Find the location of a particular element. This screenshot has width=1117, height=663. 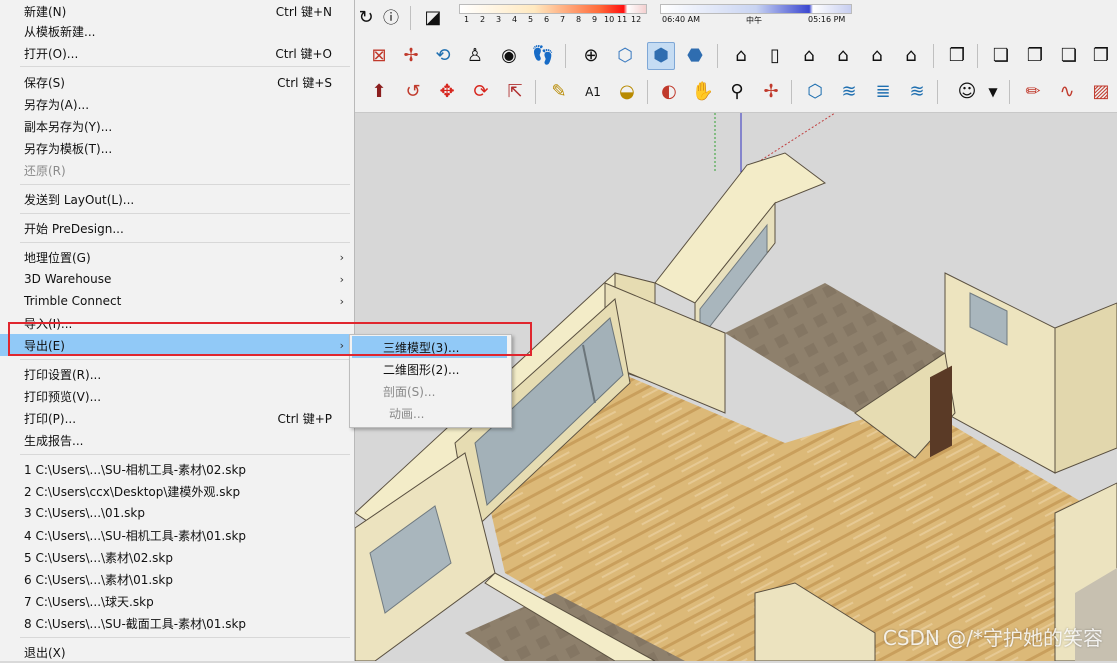

orbit-target-icon: ⊕ is located at coordinates (591, 56).